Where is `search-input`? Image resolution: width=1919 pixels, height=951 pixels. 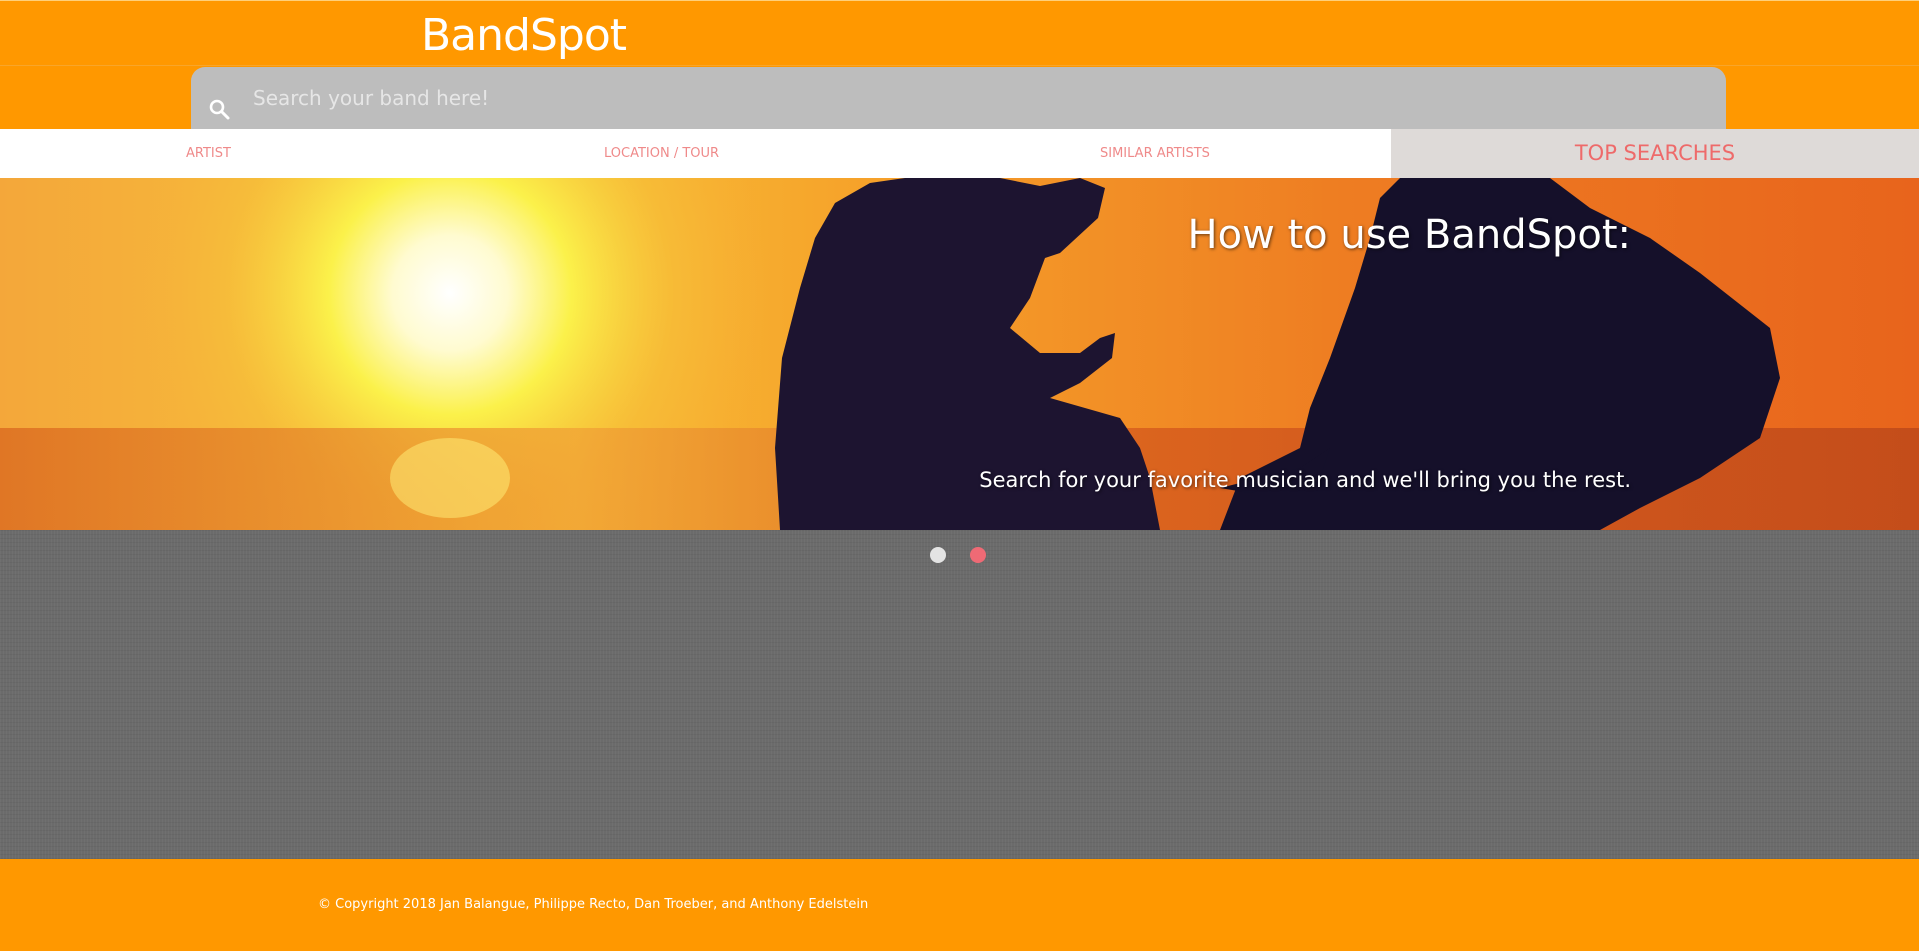
search-input is located at coordinates (973, 98).